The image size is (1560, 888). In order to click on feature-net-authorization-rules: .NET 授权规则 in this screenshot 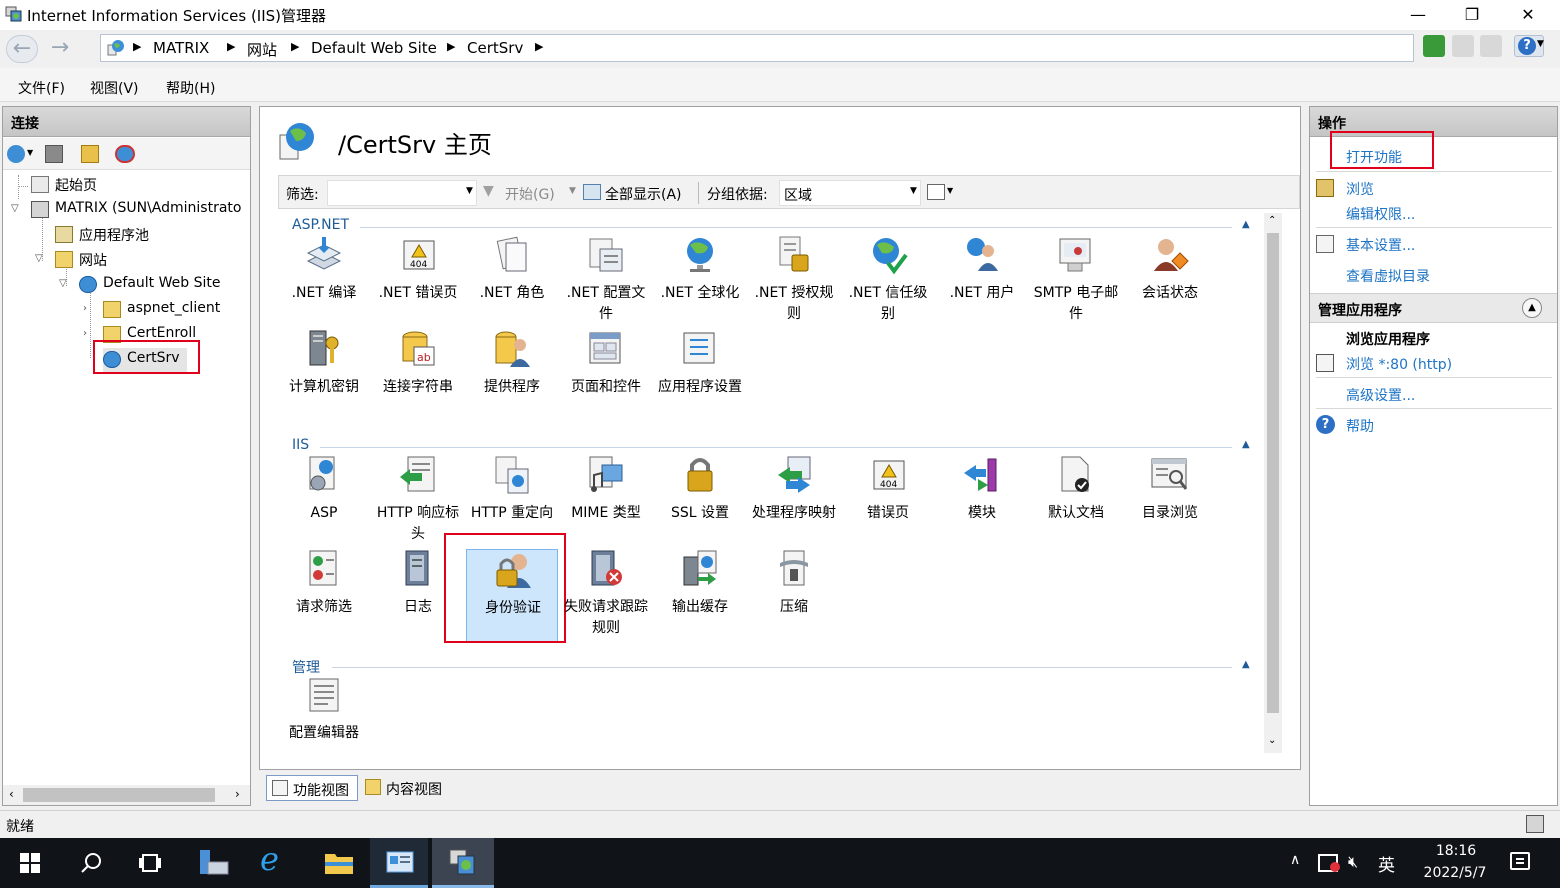, I will do `click(794, 282)`.